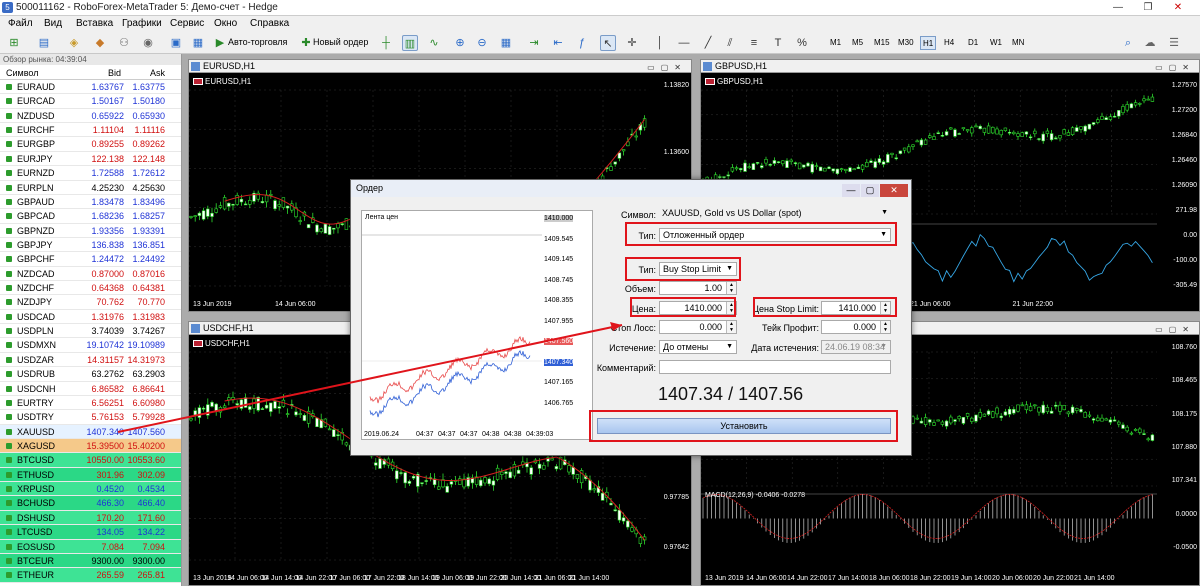 This screenshot has height=586, width=1200. I want to click on market-row: EURCHF 1.11104 1.11116, so click(90, 130).